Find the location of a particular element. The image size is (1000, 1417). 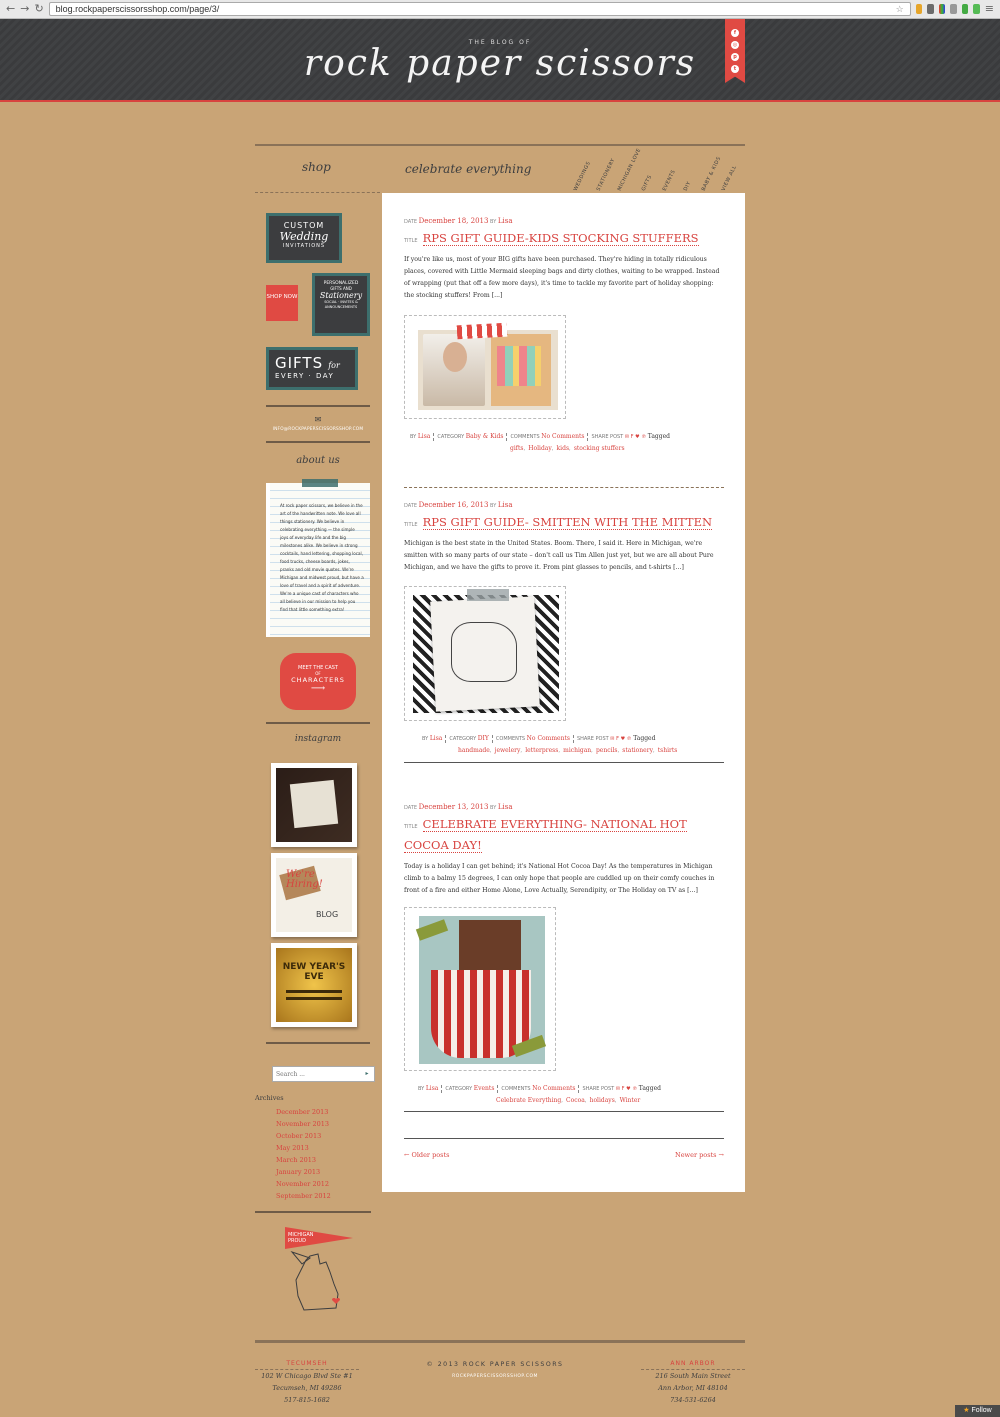

nav-michigan-love: MICHIGAN LOVE is located at coordinates (630, 169).